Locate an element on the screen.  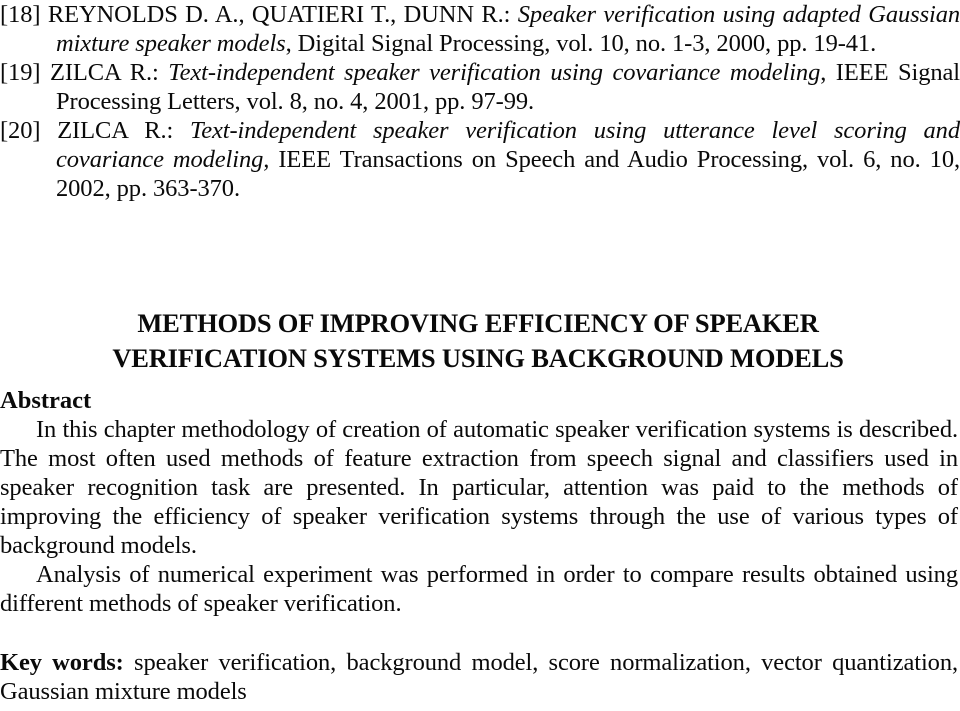
reference-authors-18-text: REYNOLDS D. A., QUATIERI T., DUNN R.: is located at coordinates (279, 14).